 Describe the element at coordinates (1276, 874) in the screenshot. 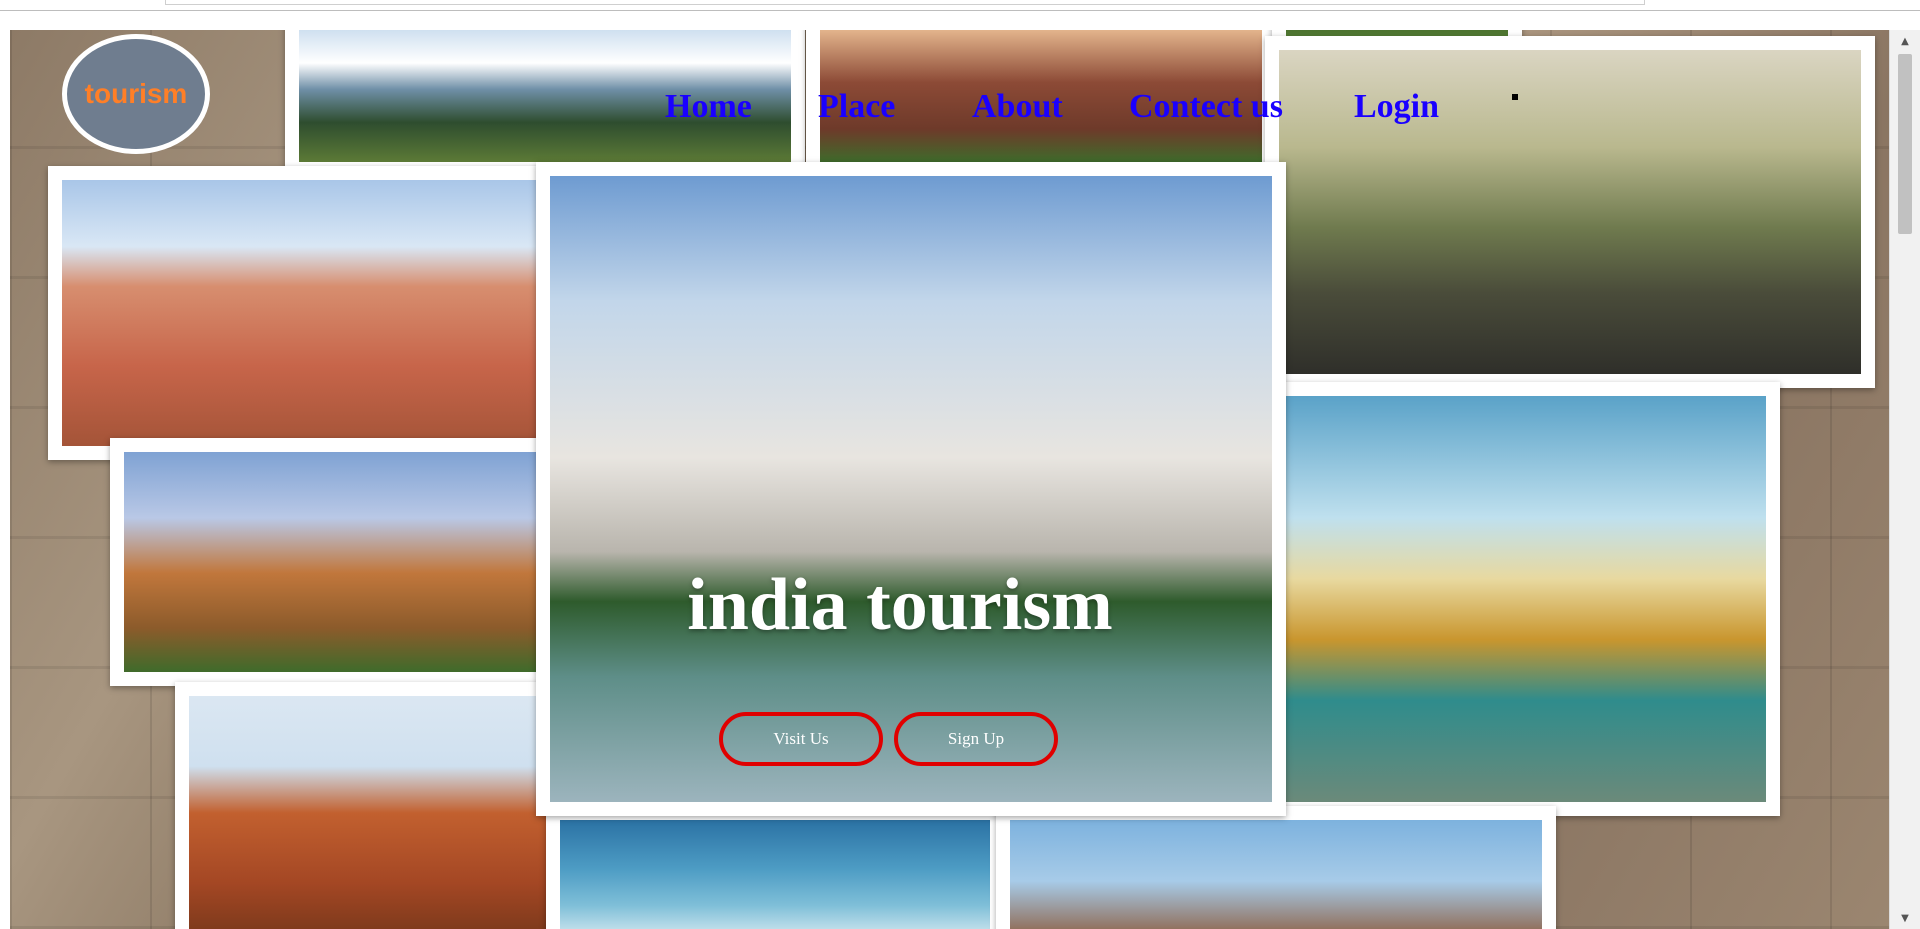

I see `qutub-minar-image` at that location.